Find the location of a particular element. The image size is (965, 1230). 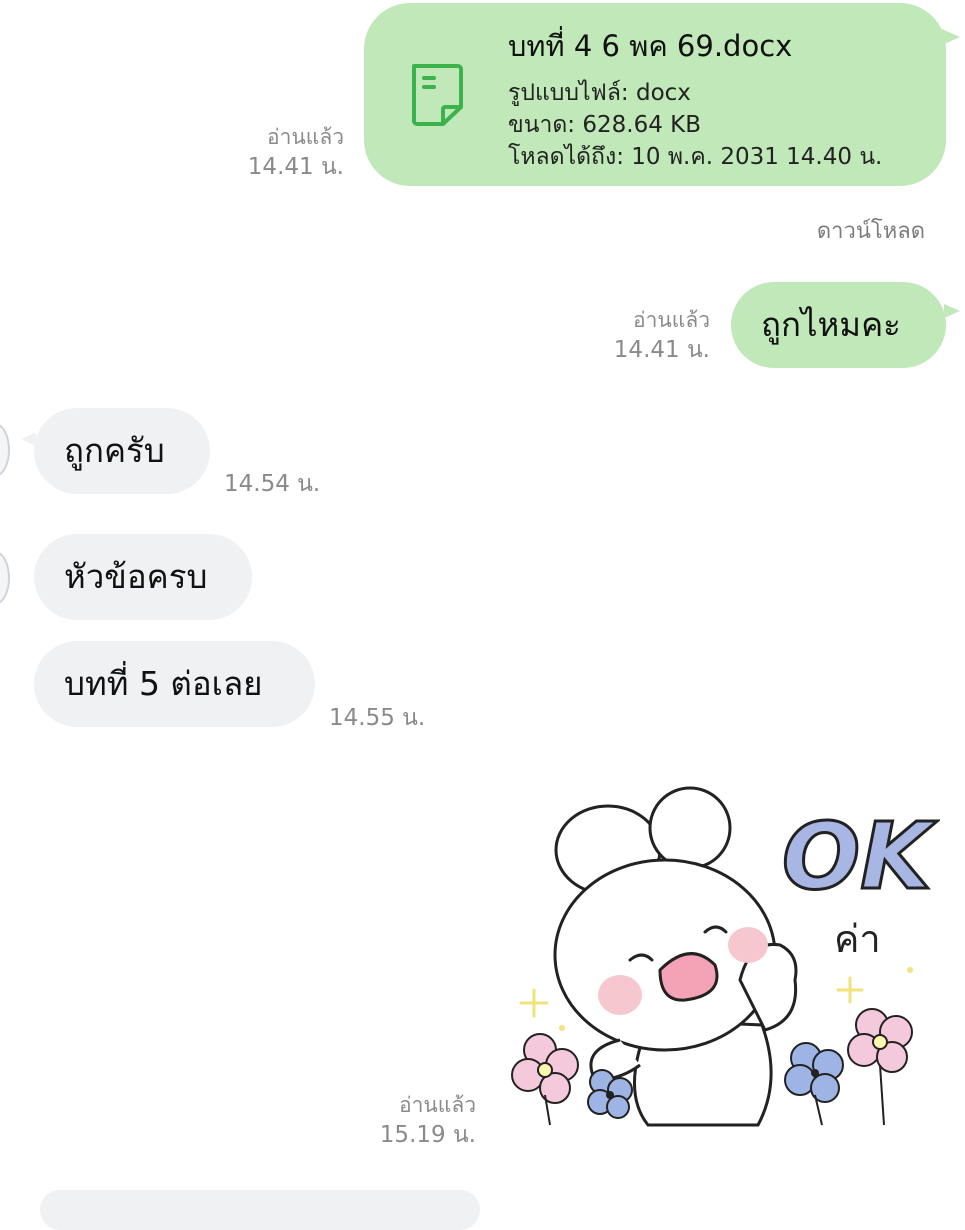

sticker-ok-text: OK is located at coordinates (859, 856).